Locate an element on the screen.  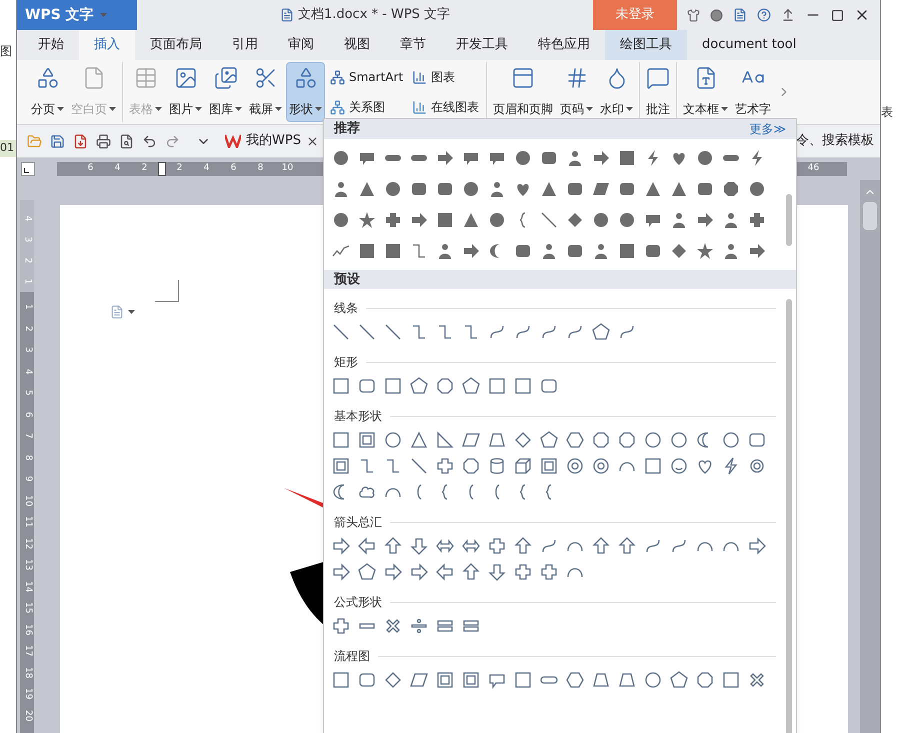
ribbon-button: 页眉和页脚 is located at coordinates (523, 92).